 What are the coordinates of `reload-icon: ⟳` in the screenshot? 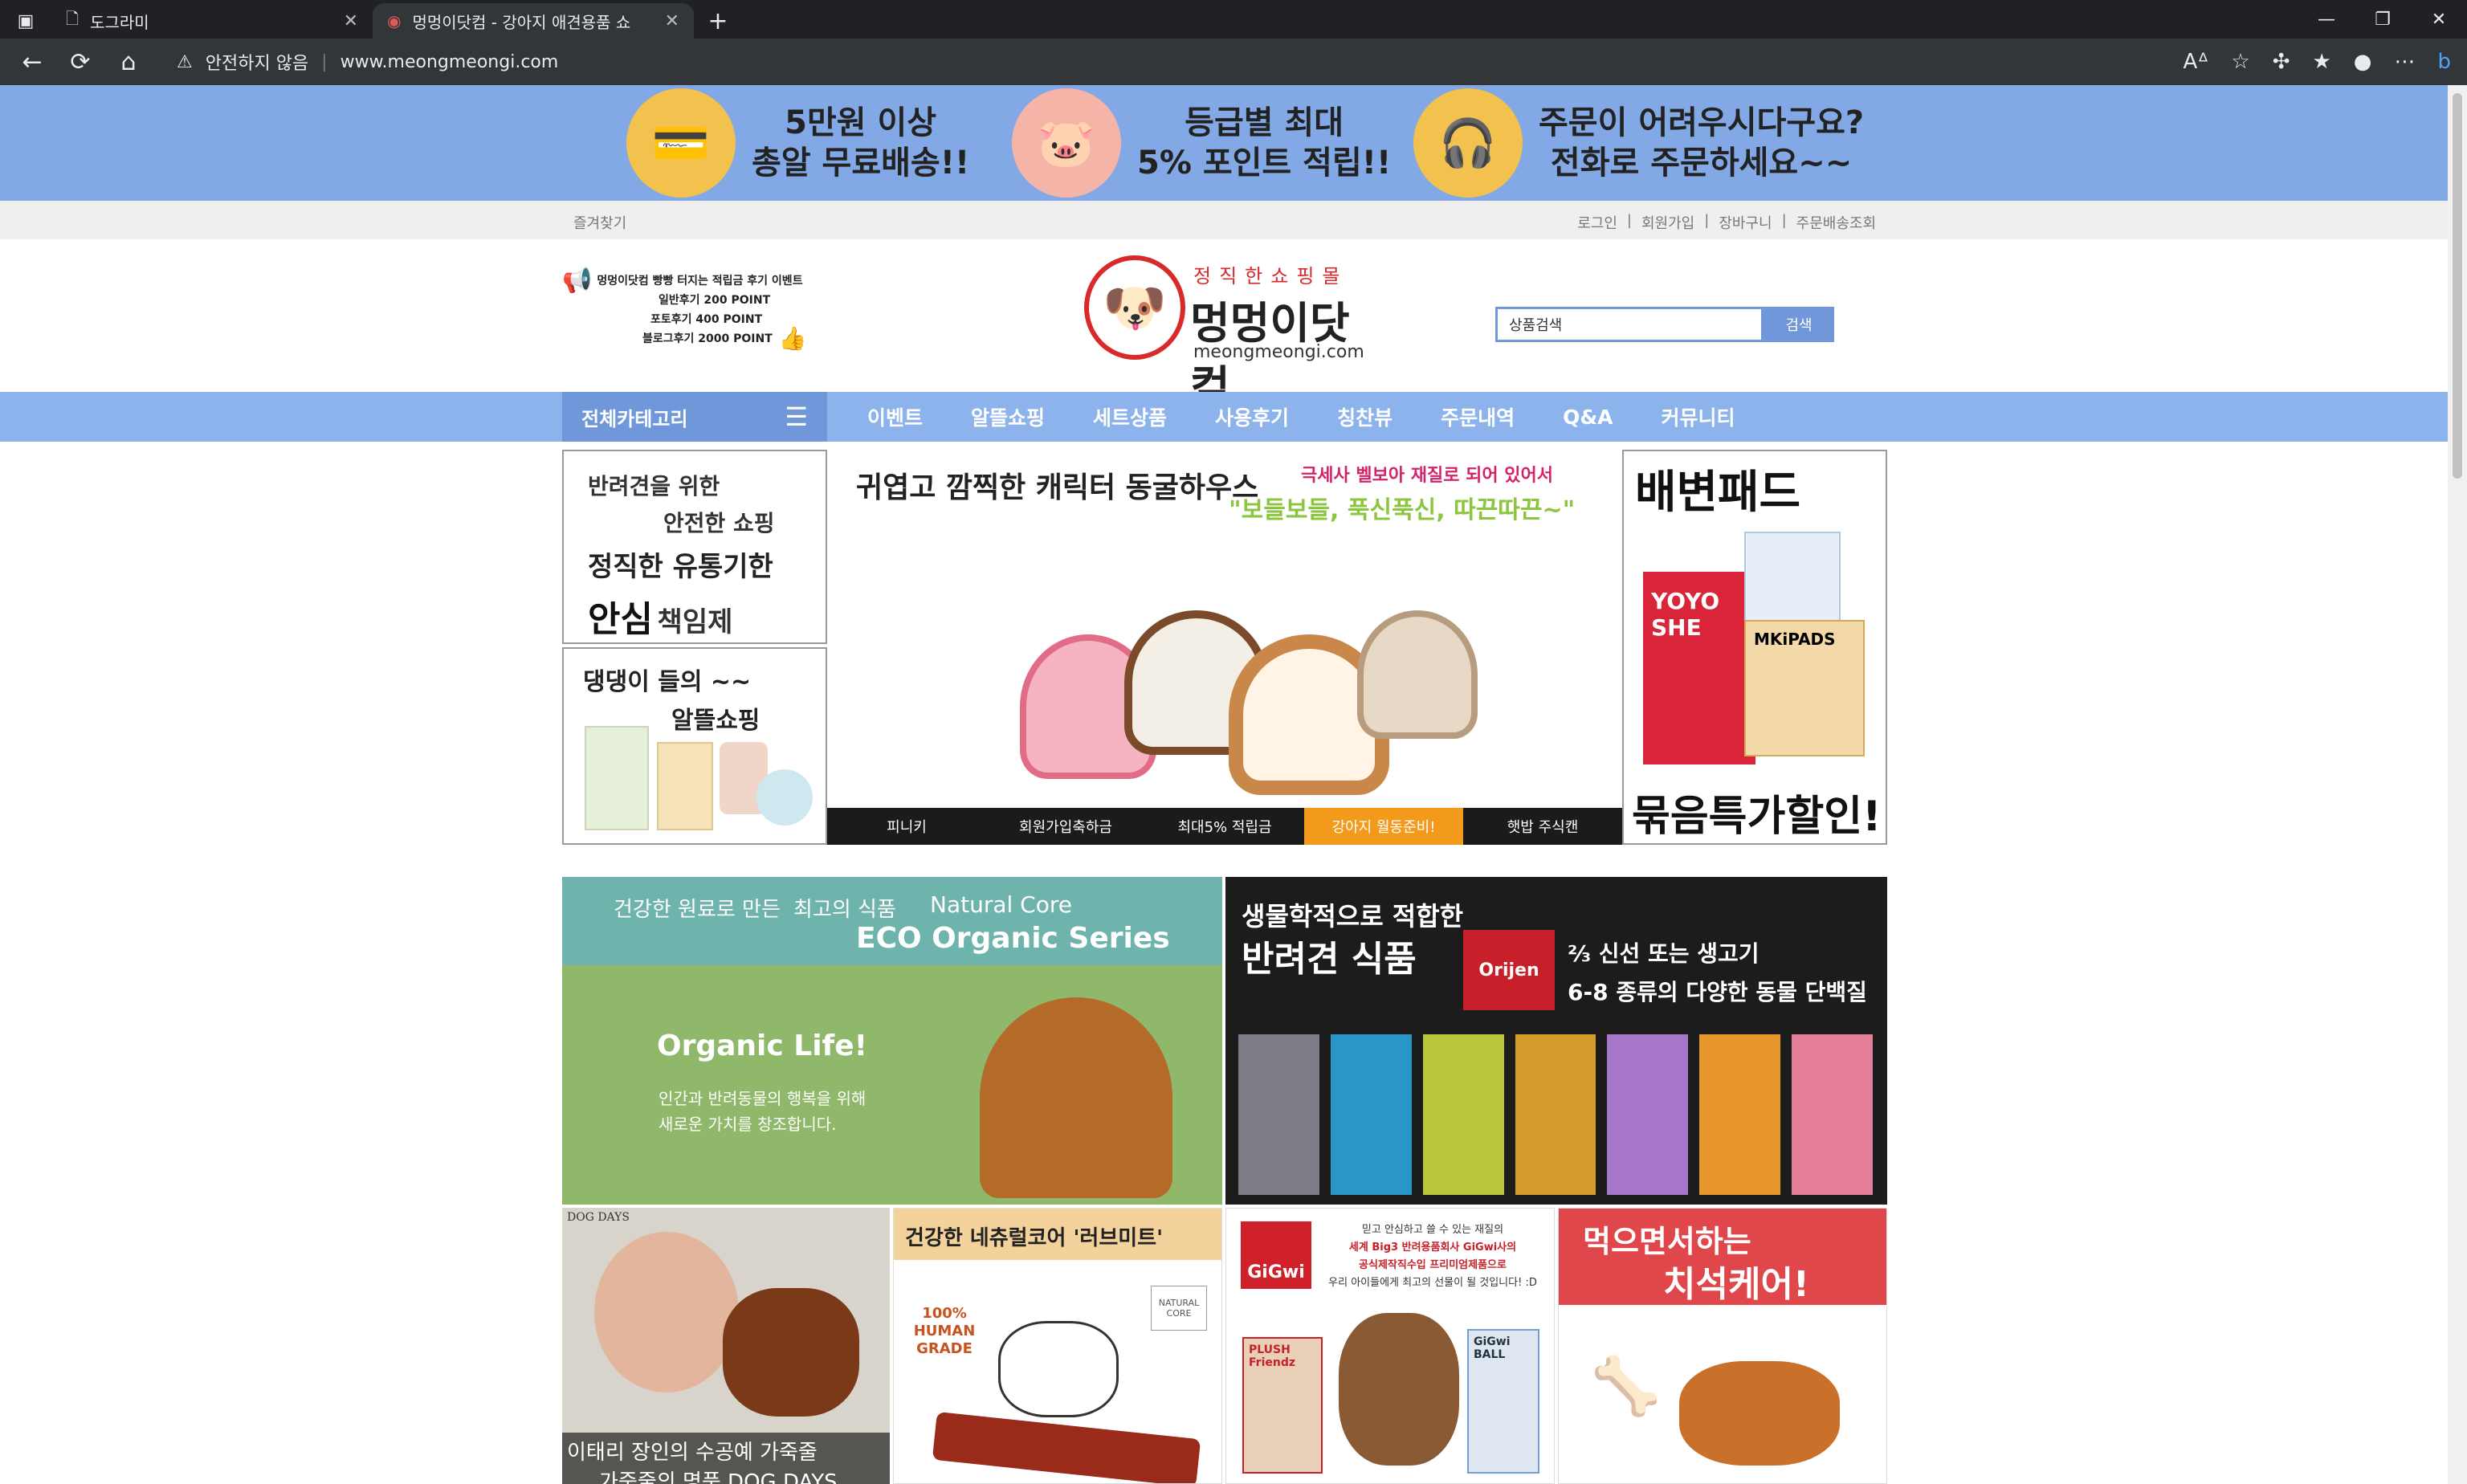 It's located at (80, 62).